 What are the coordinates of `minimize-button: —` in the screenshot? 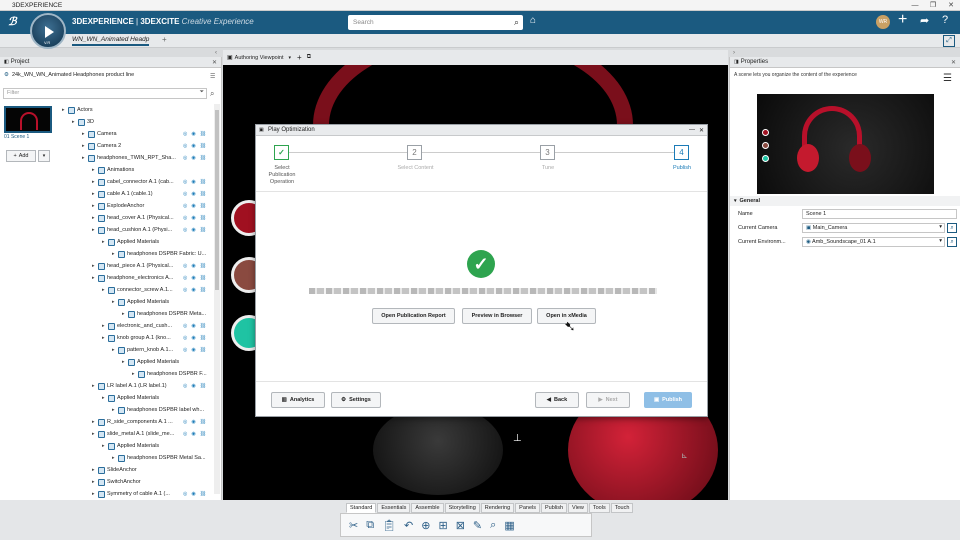 It's located at (915, 5).